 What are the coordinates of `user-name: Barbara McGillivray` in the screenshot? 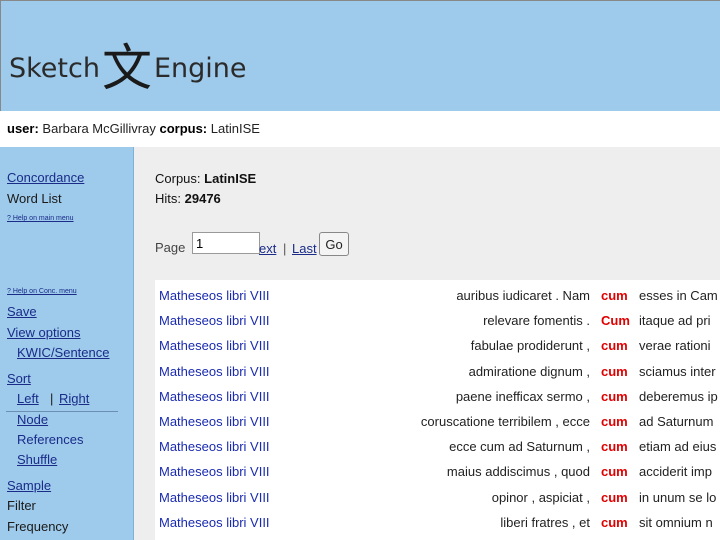 It's located at (99, 128).